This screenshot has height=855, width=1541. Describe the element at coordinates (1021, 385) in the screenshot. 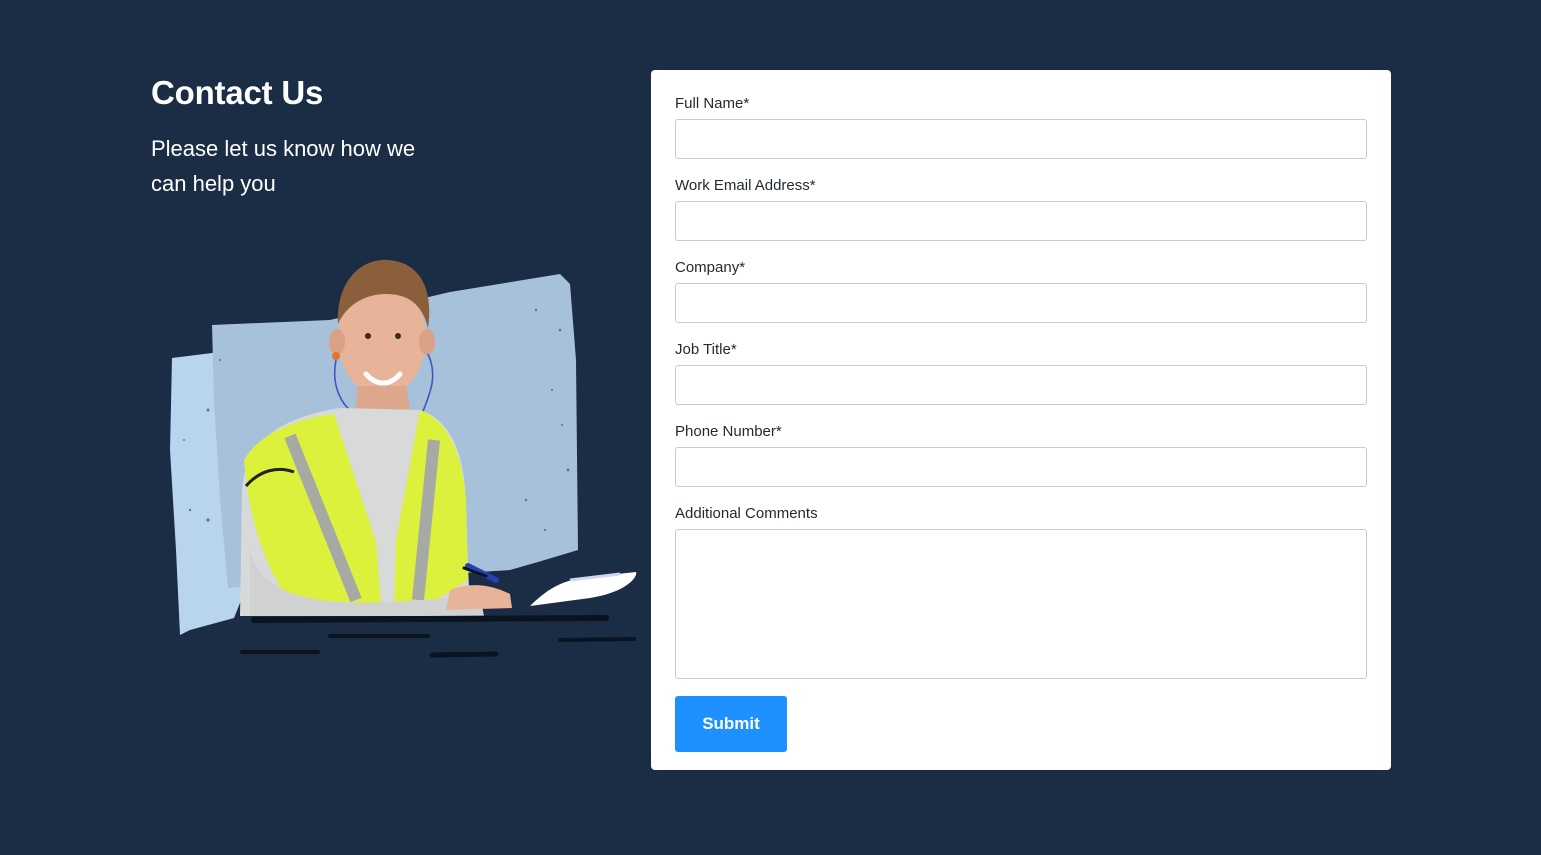

I see `job-title-input` at that location.